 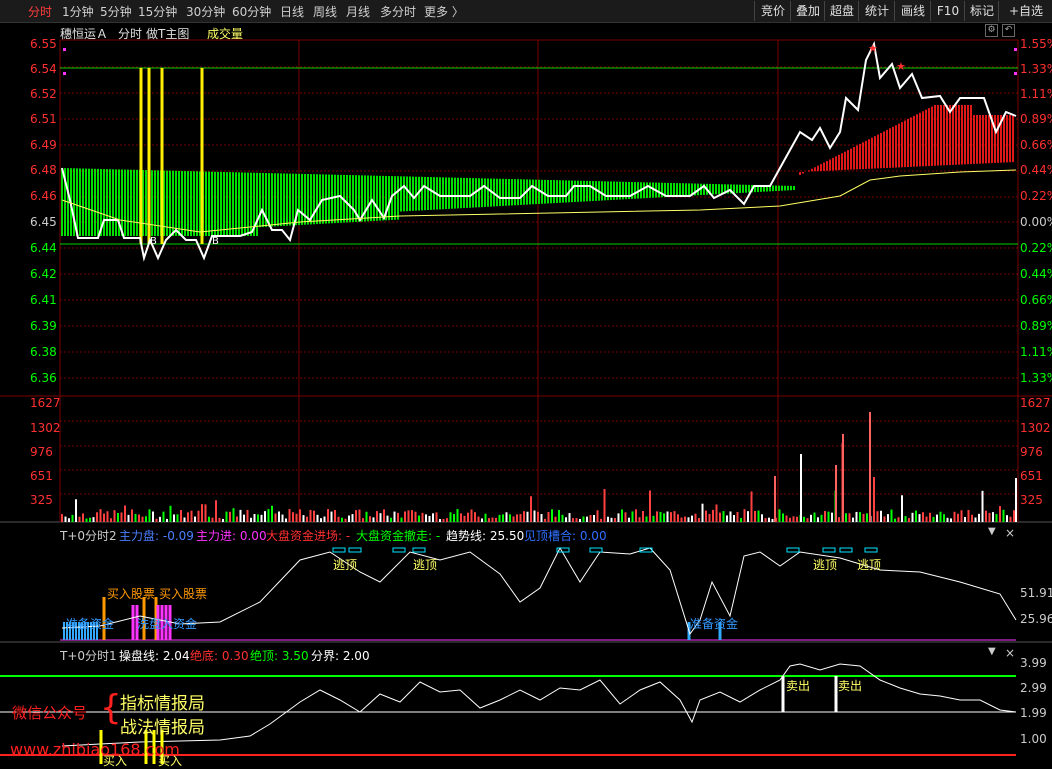 I want to click on panel2-title: T+0分时2, so click(x=88, y=535).